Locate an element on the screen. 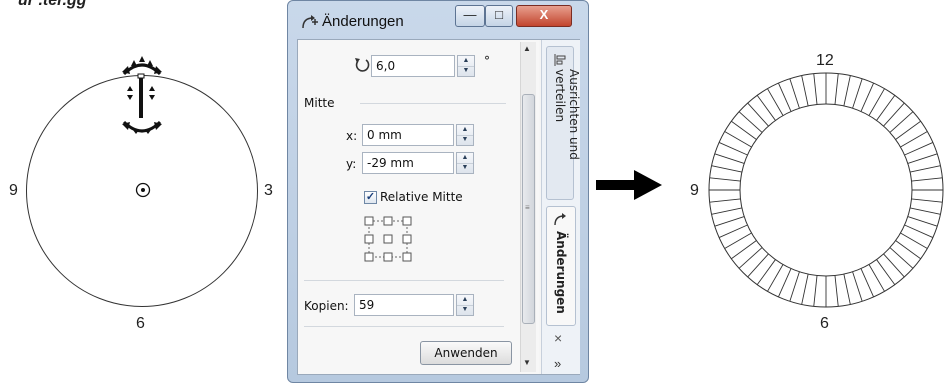 The height and width of the screenshot is (383, 952). dial-inner-circle is located at coordinates (826, 190).